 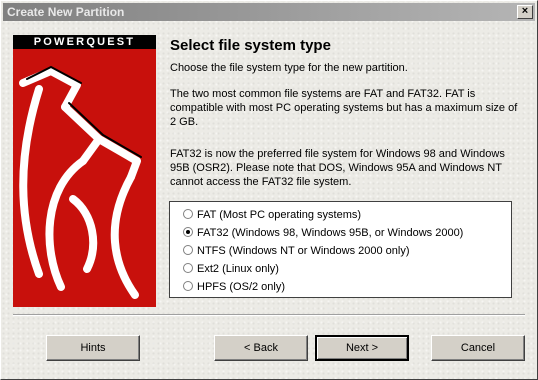 What do you see at coordinates (478, 348) in the screenshot?
I see `cancel-button: Cancel` at bounding box center [478, 348].